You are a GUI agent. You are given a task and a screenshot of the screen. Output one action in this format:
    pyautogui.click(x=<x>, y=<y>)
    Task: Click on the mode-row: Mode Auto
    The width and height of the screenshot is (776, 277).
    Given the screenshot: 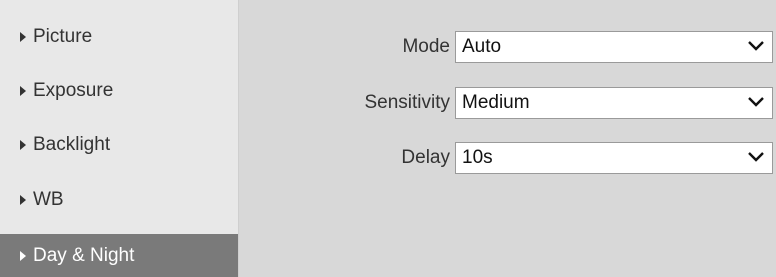 What is the action you would take?
    pyautogui.click(x=507, y=47)
    